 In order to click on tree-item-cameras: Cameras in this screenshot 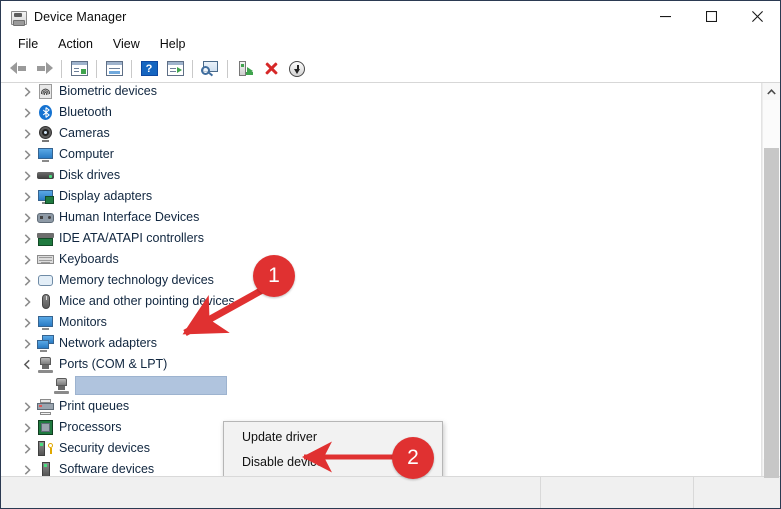, I will do `click(381, 133)`.